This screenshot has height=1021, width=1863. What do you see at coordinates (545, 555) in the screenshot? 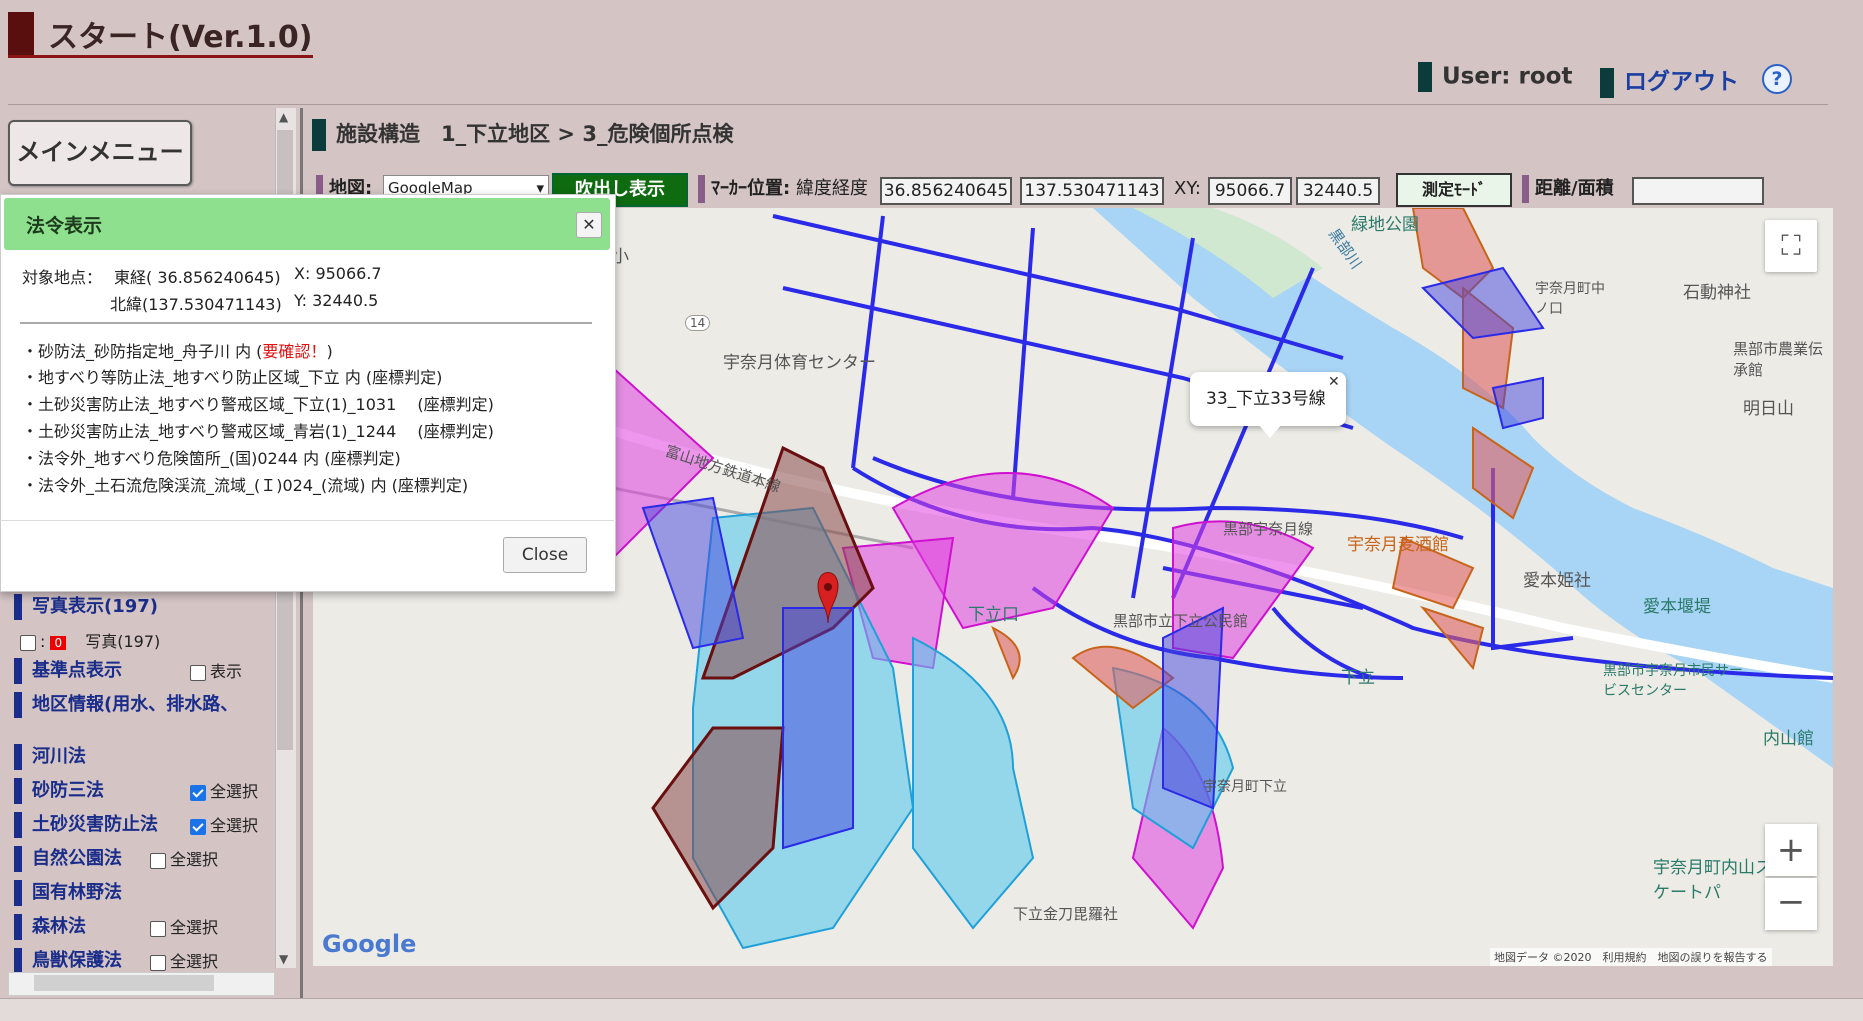
I see `dialog-close-button: Close` at bounding box center [545, 555].